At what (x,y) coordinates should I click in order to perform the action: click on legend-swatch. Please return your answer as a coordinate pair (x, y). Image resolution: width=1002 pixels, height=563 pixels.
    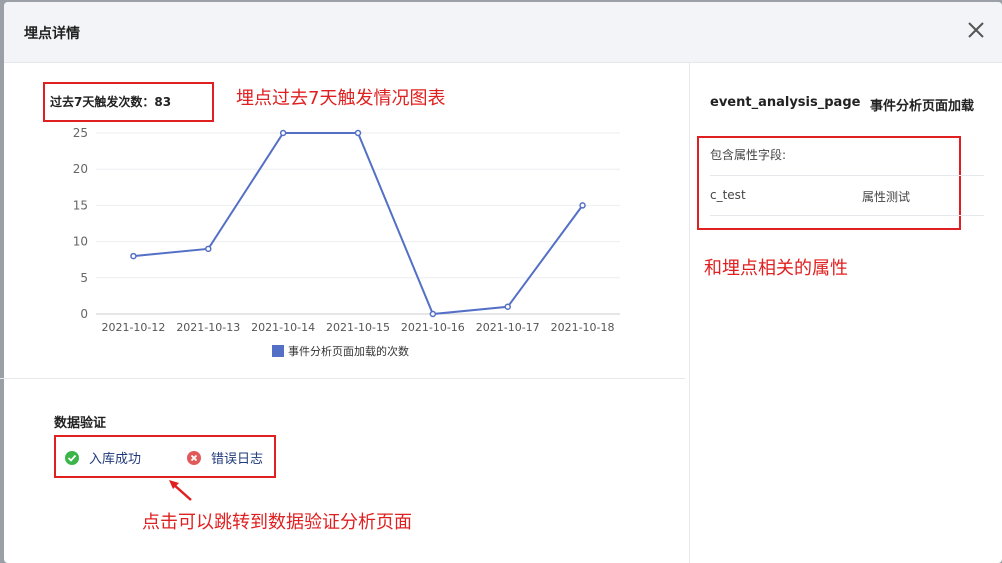
    Looking at the image, I should click on (278, 351).